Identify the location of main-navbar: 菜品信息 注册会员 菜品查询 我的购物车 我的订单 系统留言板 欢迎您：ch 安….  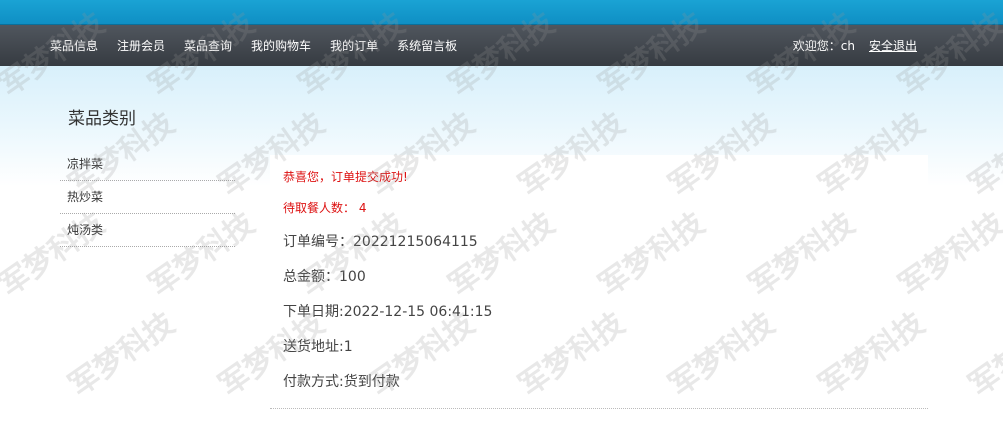
(501, 45).